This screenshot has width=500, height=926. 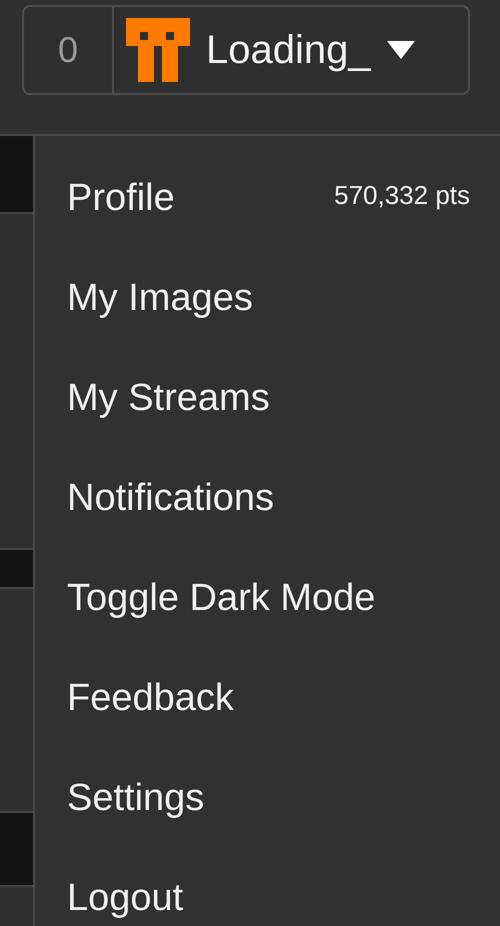 I want to click on points-label: 570,332 pts, so click(x=402, y=195).